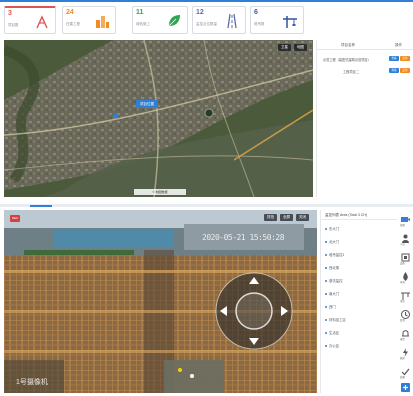  I want to click on stat-cards: 3 项目数 24 在建工程 11 绿色施工 12 监控点位数量 6 塔吊数, so click(154, 20).